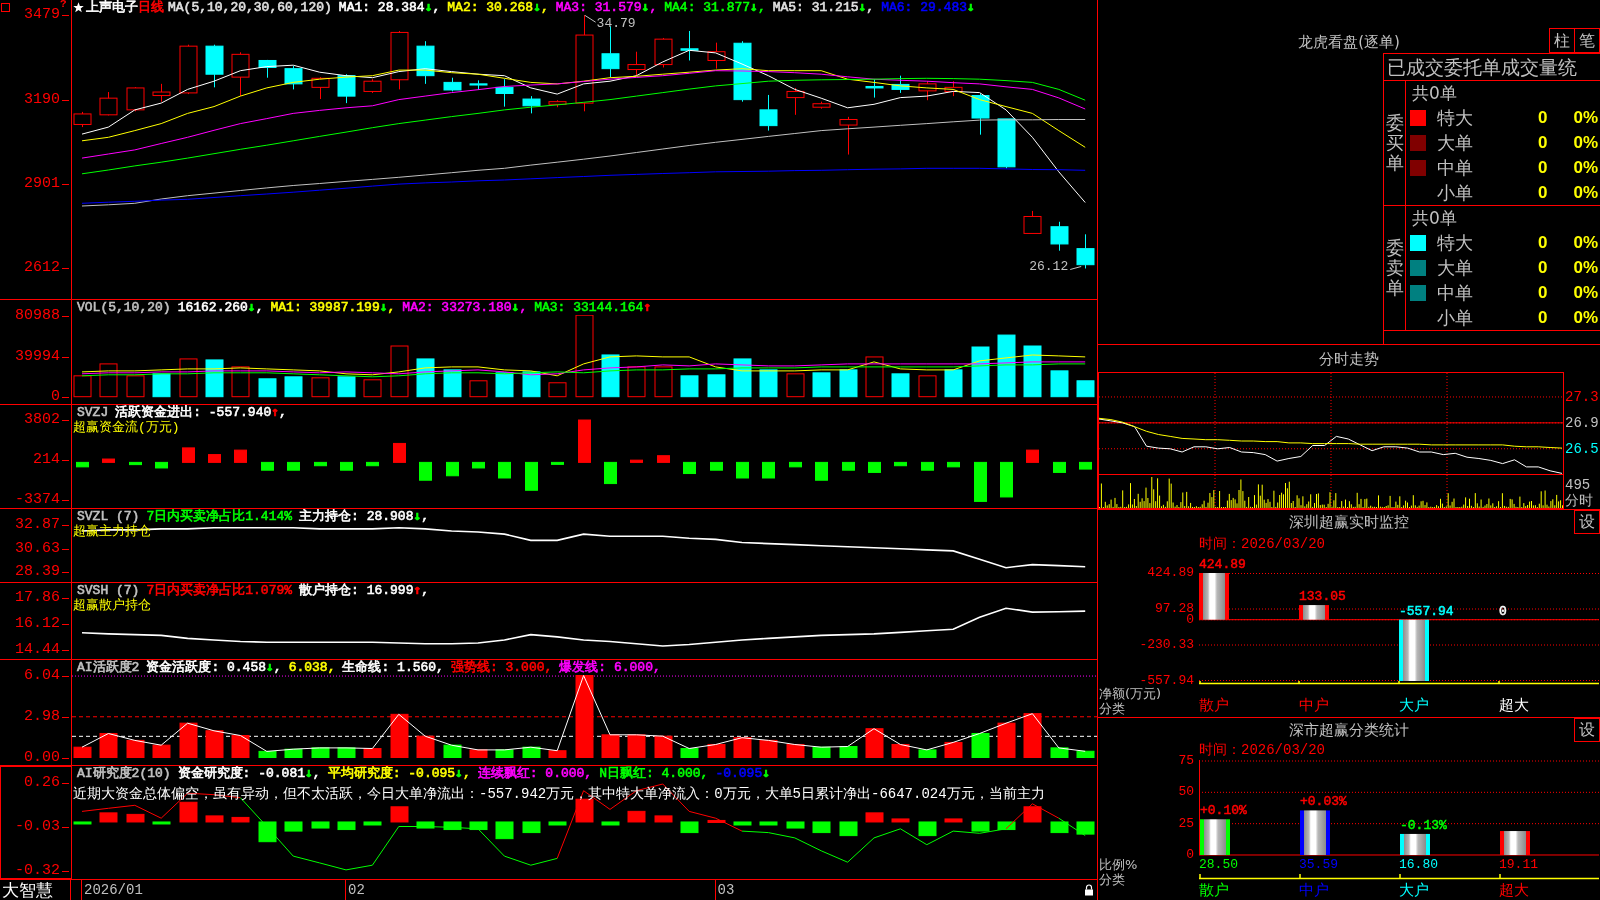 The image size is (1600, 900). I want to click on volume-tick-label: 495, so click(1578, 485).